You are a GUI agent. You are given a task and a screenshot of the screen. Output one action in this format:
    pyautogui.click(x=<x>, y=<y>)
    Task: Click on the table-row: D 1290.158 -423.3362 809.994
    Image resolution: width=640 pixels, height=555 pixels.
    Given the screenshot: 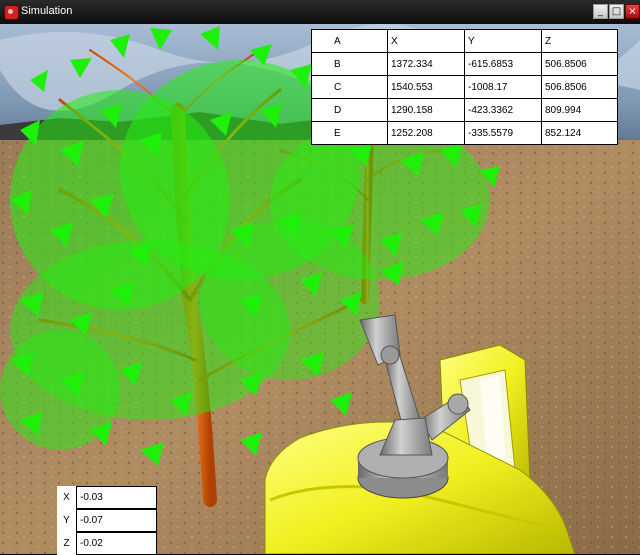 What is the action you would take?
    pyautogui.click(x=464, y=110)
    